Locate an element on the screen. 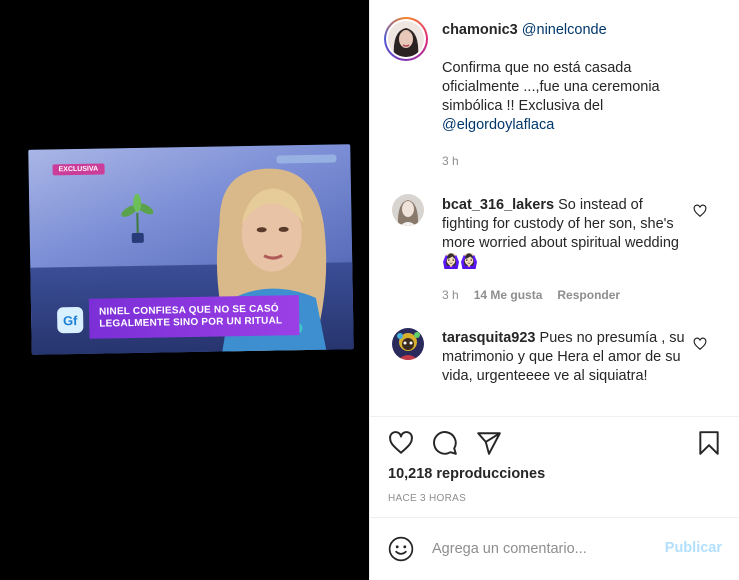  comment-input is located at coordinates (537, 549).